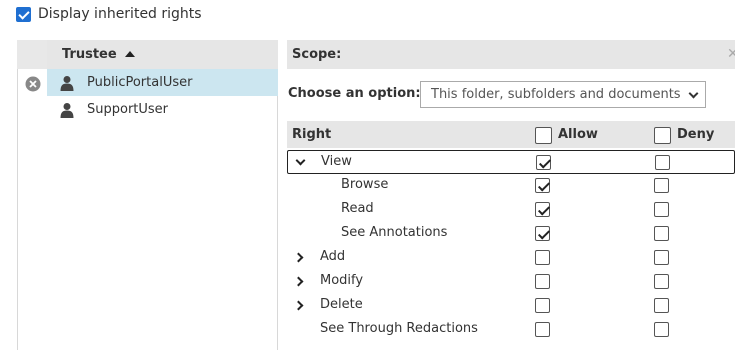 The width and height of the screenshot is (735, 350). I want to click on choose-option-label: Choose an option:, so click(354, 93).